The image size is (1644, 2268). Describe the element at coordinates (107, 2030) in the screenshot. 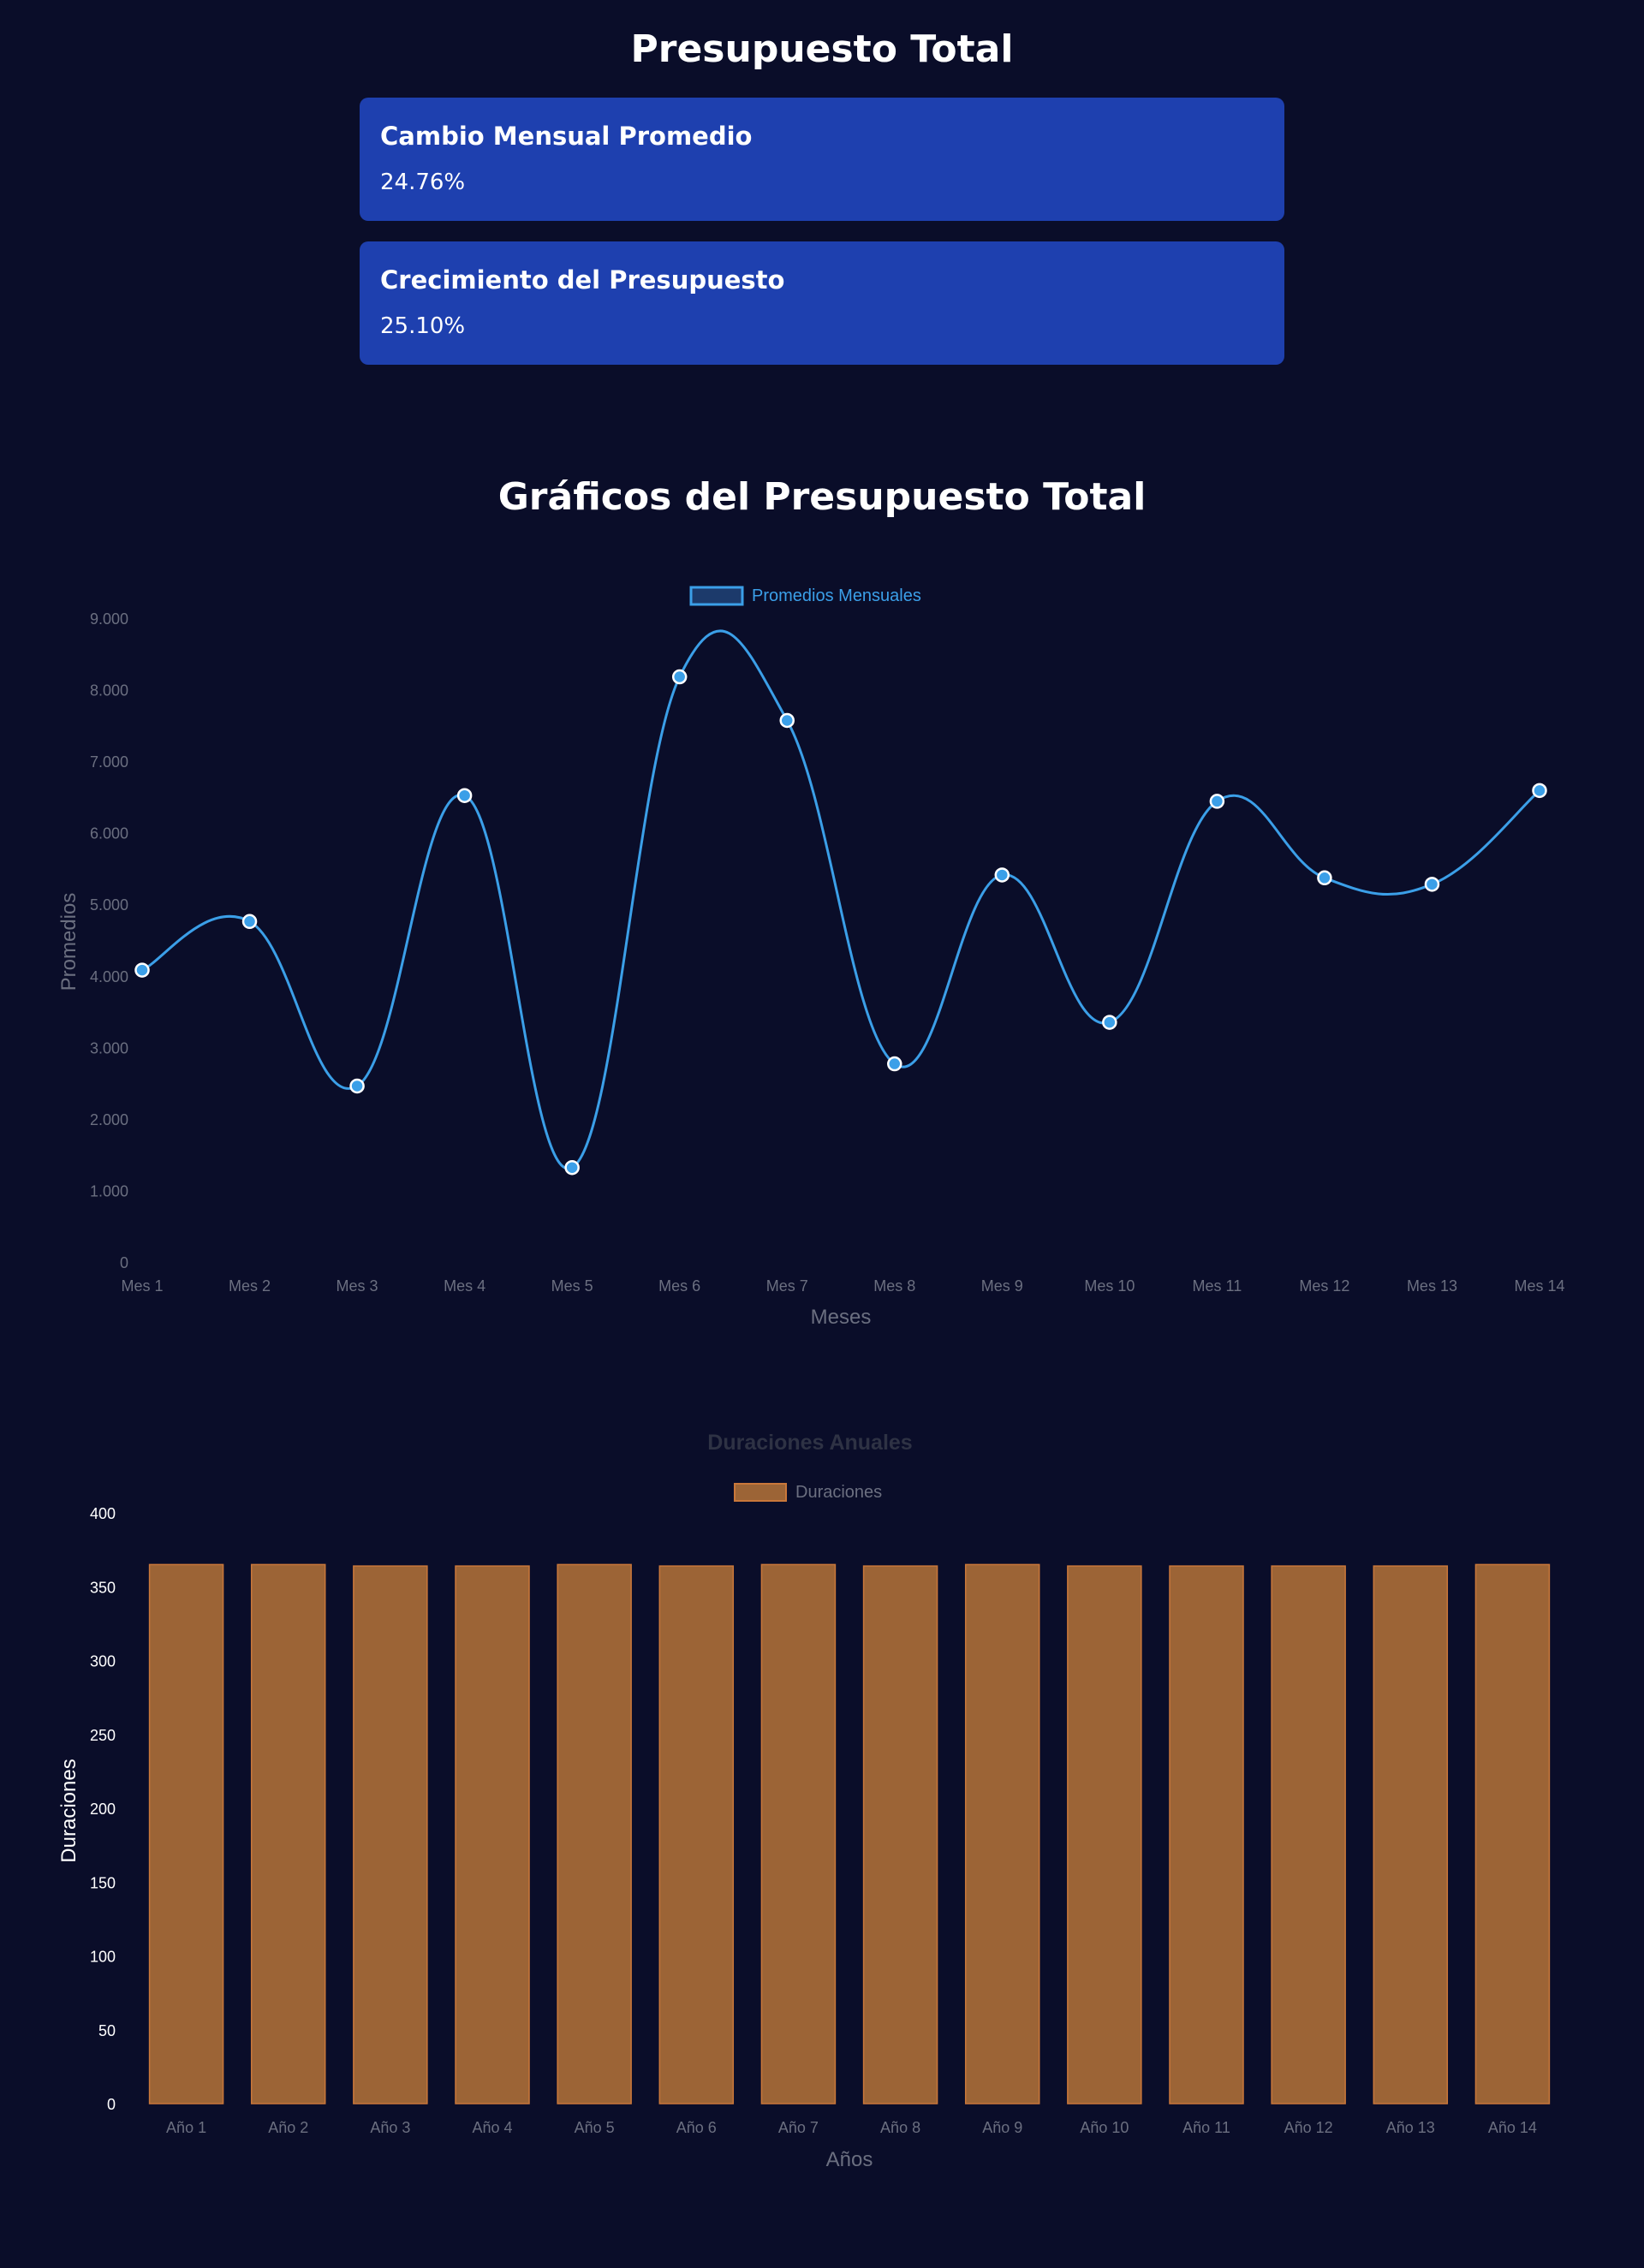

I see `y-tick-label: 50` at that location.